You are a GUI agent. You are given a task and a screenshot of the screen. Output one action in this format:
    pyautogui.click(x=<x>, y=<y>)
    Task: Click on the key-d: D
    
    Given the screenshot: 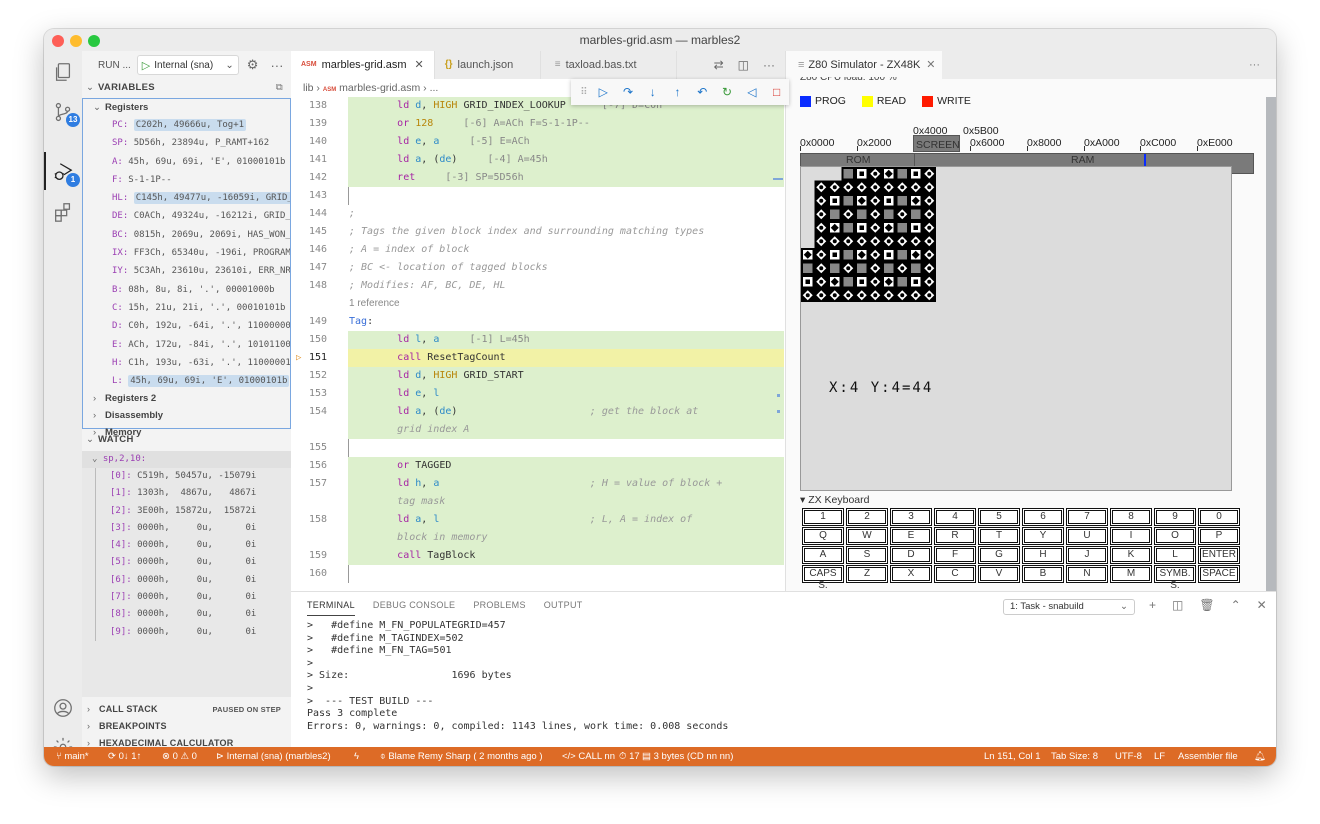 What is the action you would take?
    pyautogui.click(x=911, y=555)
    